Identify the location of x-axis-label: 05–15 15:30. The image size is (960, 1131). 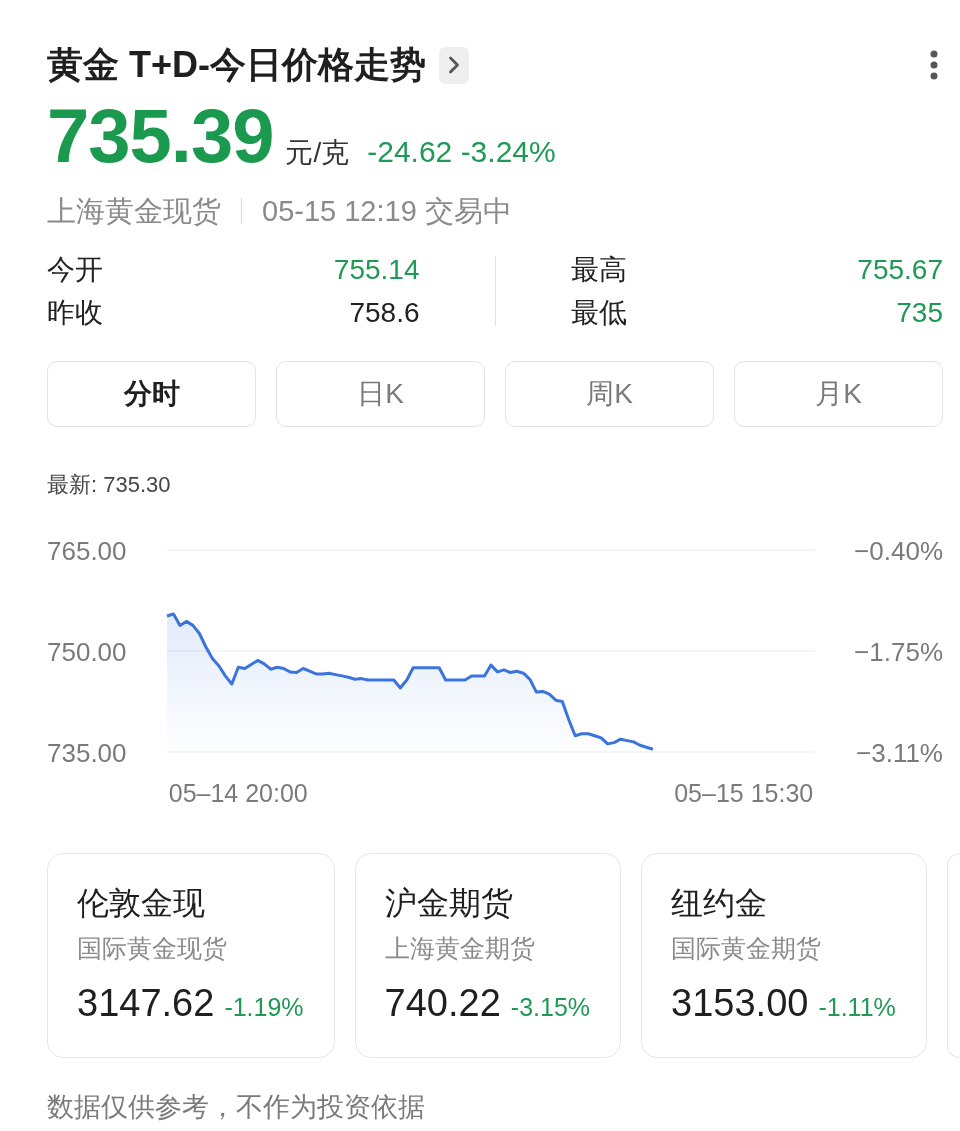
(744, 793).